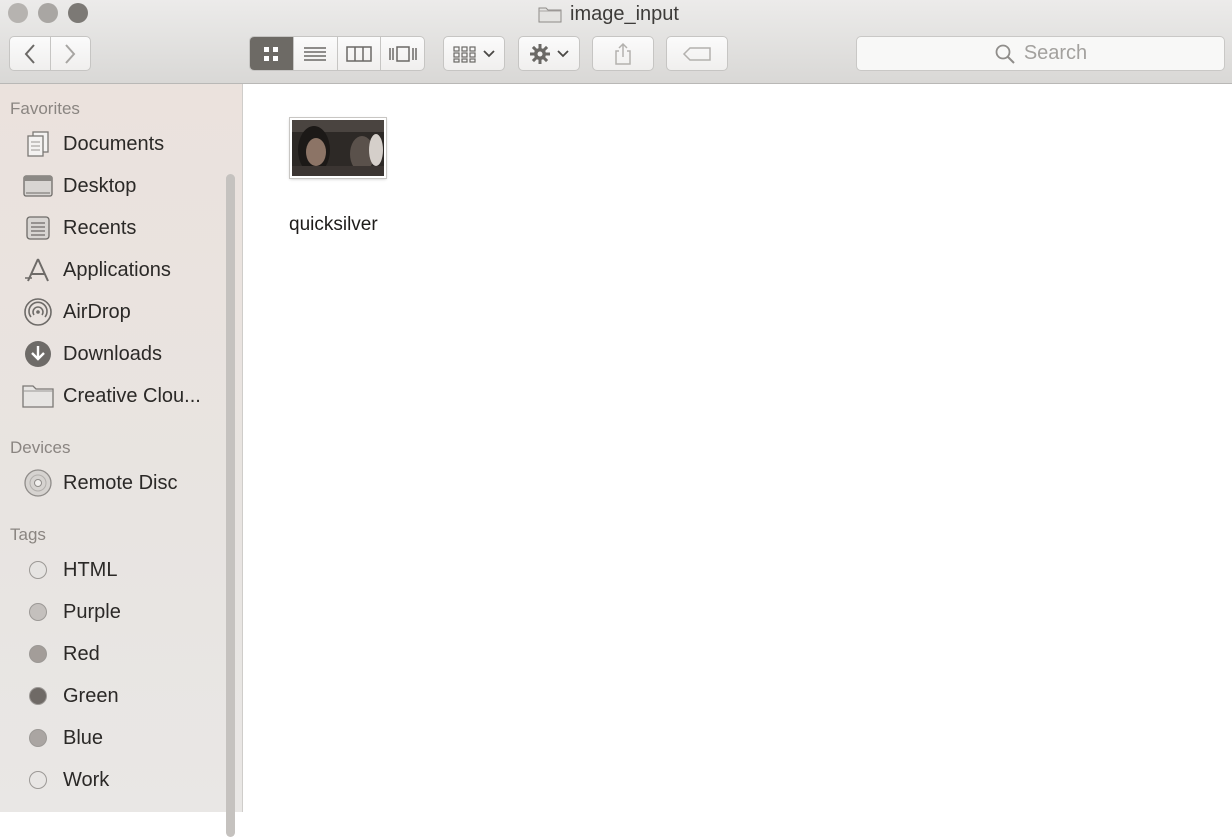 The width and height of the screenshot is (1232, 837). I want to click on sidebar-item-recents: Recents, so click(112, 228).